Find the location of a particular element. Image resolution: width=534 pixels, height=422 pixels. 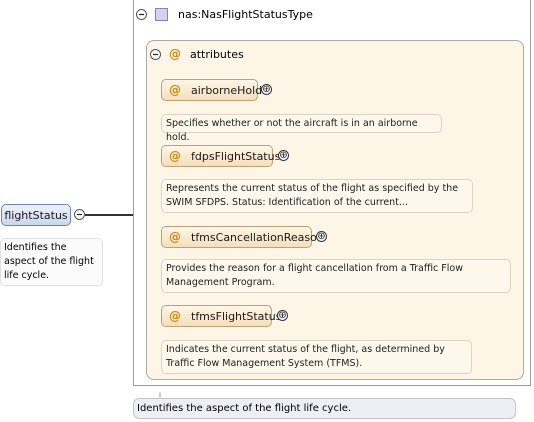

attributes-collapse-icon is located at coordinates (155, 54).